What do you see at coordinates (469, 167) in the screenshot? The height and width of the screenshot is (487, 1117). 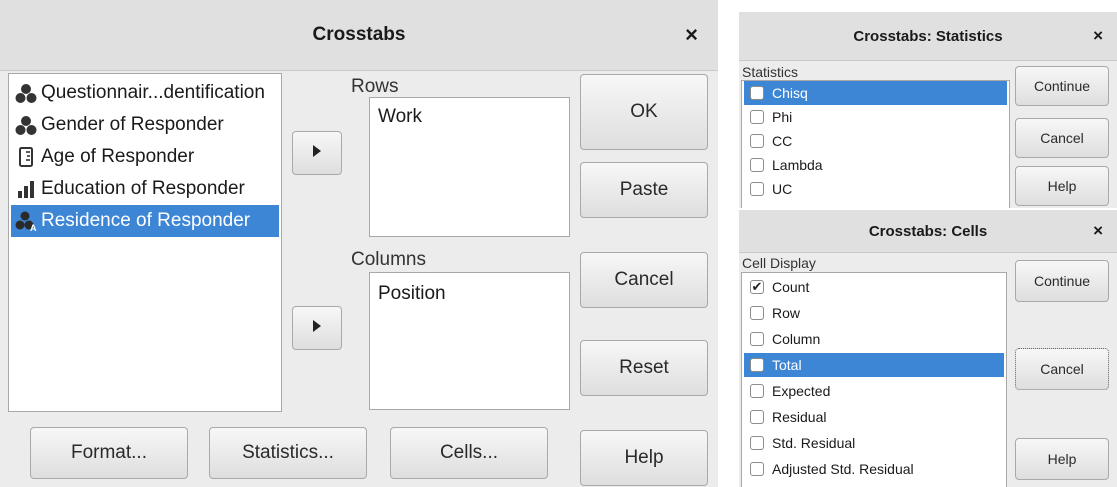 I see `rows-list: Work` at bounding box center [469, 167].